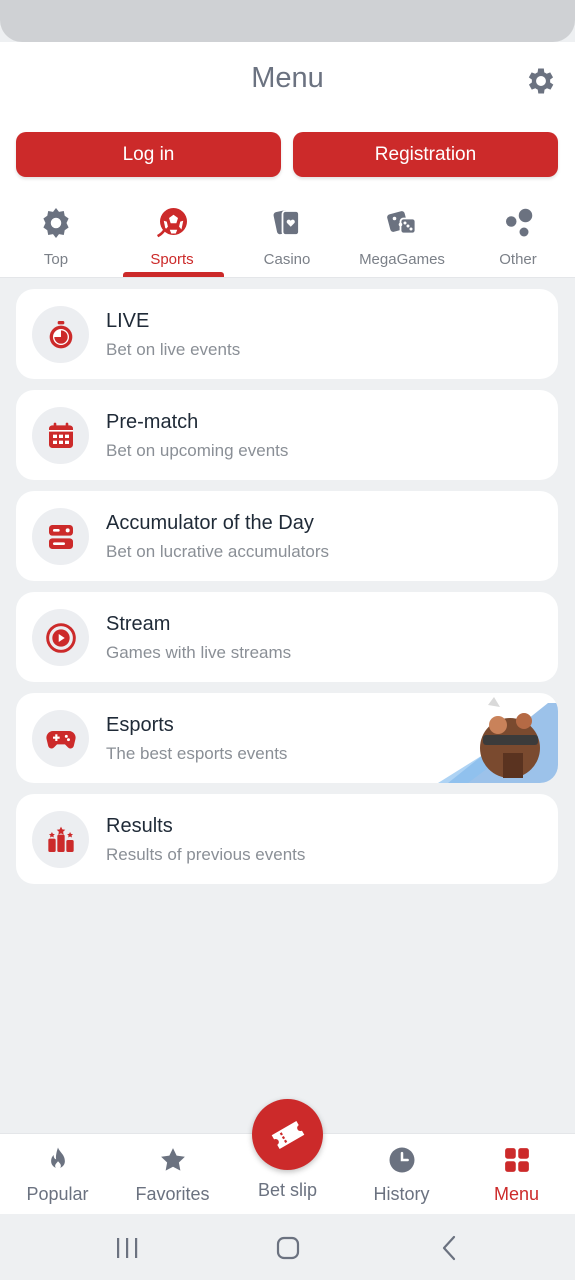 This screenshot has height=1280, width=575. I want to click on tab-megagames: MegaGames, so click(402, 236).